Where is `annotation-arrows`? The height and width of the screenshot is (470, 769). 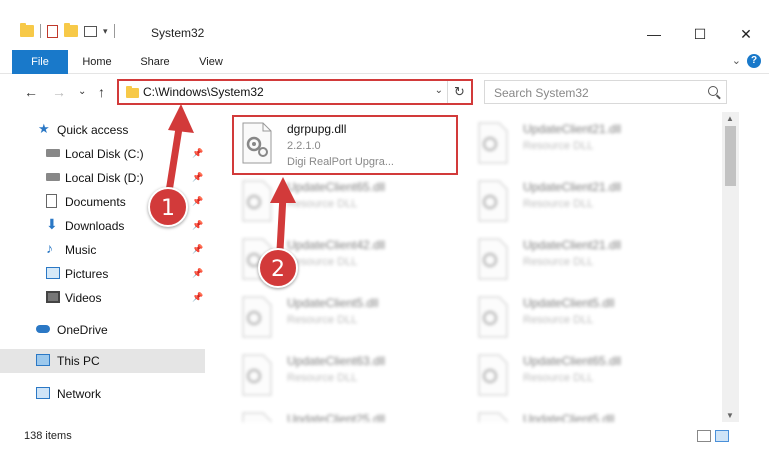 annotation-arrows is located at coordinates (230, 179).